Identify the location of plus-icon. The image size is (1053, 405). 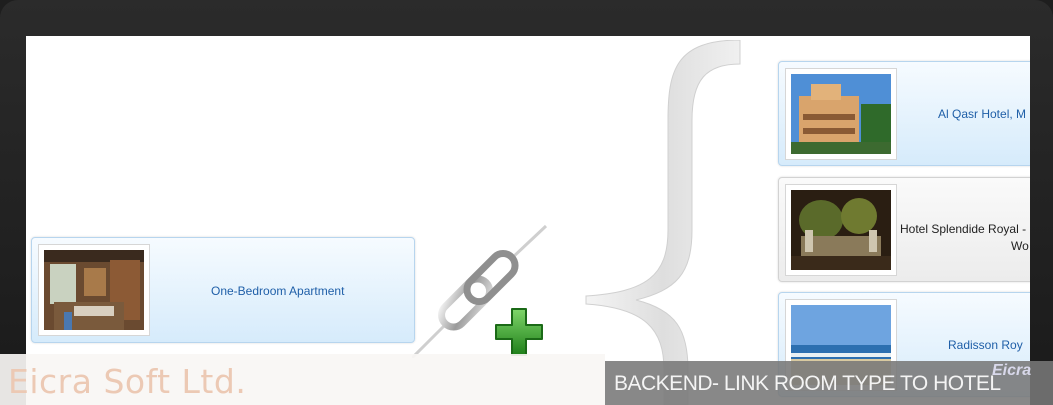
(519, 332).